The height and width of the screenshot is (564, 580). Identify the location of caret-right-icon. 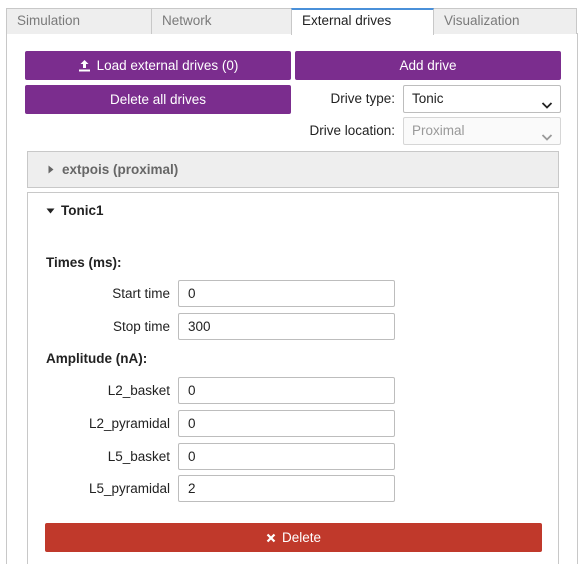
(51, 169).